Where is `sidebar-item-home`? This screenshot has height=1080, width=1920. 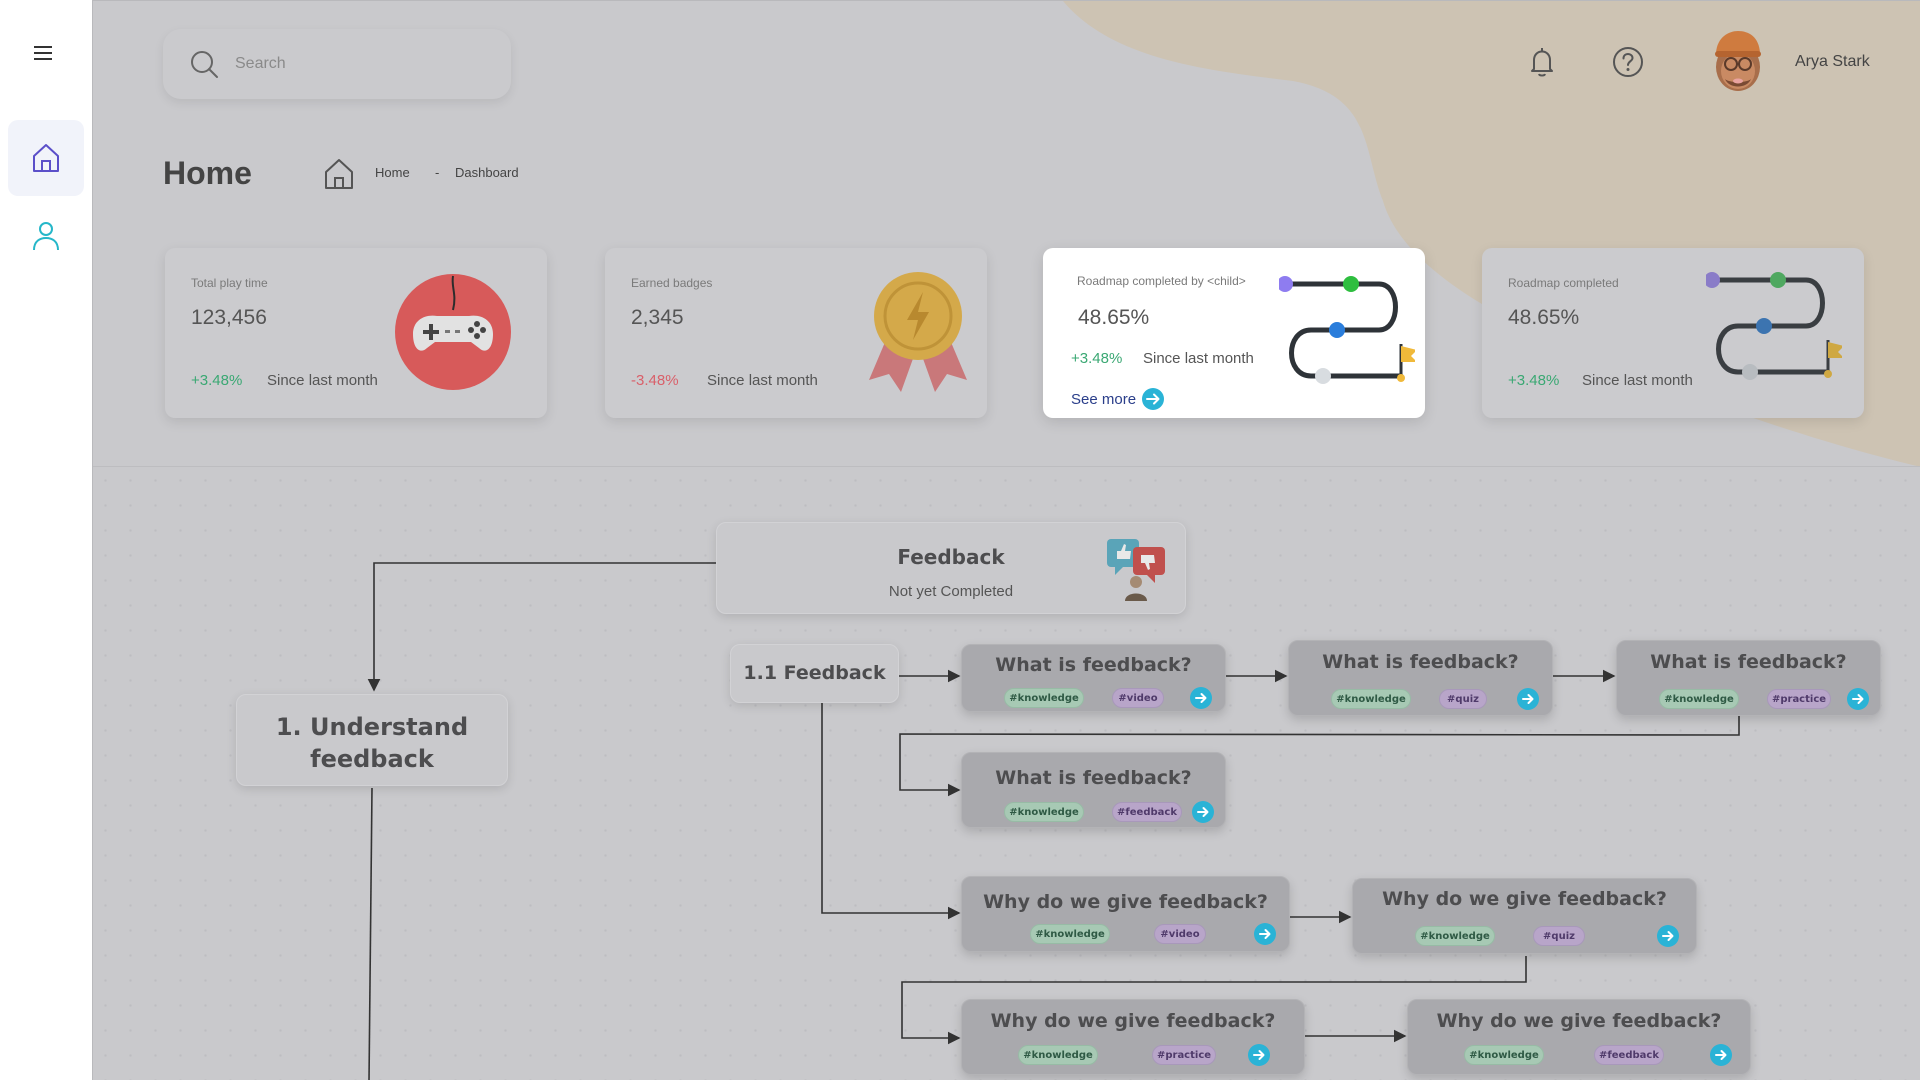
sidebar-item-home is located at coordinates (46, 158).